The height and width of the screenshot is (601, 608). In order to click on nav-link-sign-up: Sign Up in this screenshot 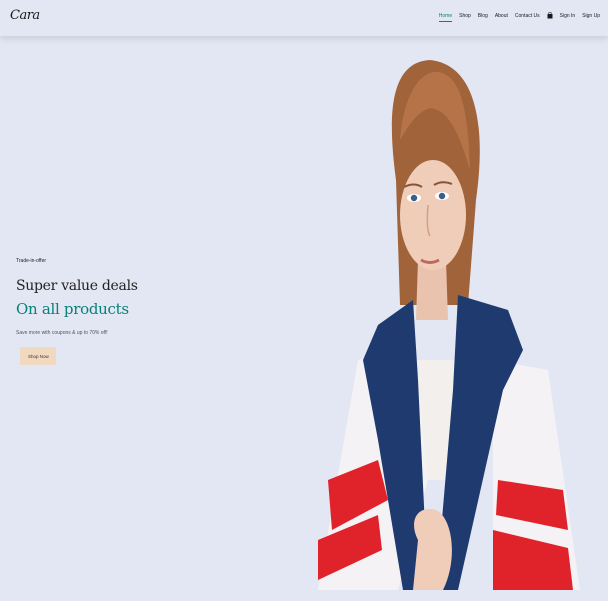, I will do `click(591, 16)`.